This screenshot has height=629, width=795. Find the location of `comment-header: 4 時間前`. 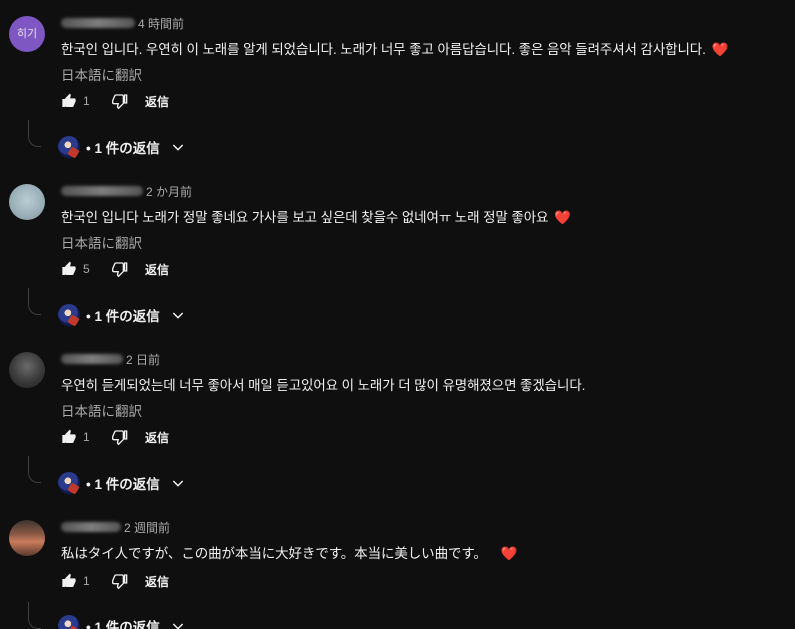

comment-header: 4 時間前 is located at coordinates (122, 23).